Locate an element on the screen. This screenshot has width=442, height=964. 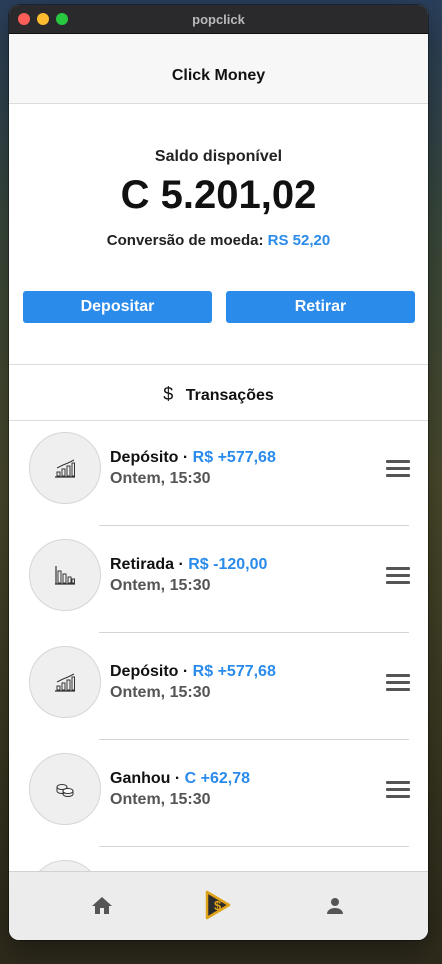
transaction-amount: R$ -120,00 is located at coordinates (228, 564).